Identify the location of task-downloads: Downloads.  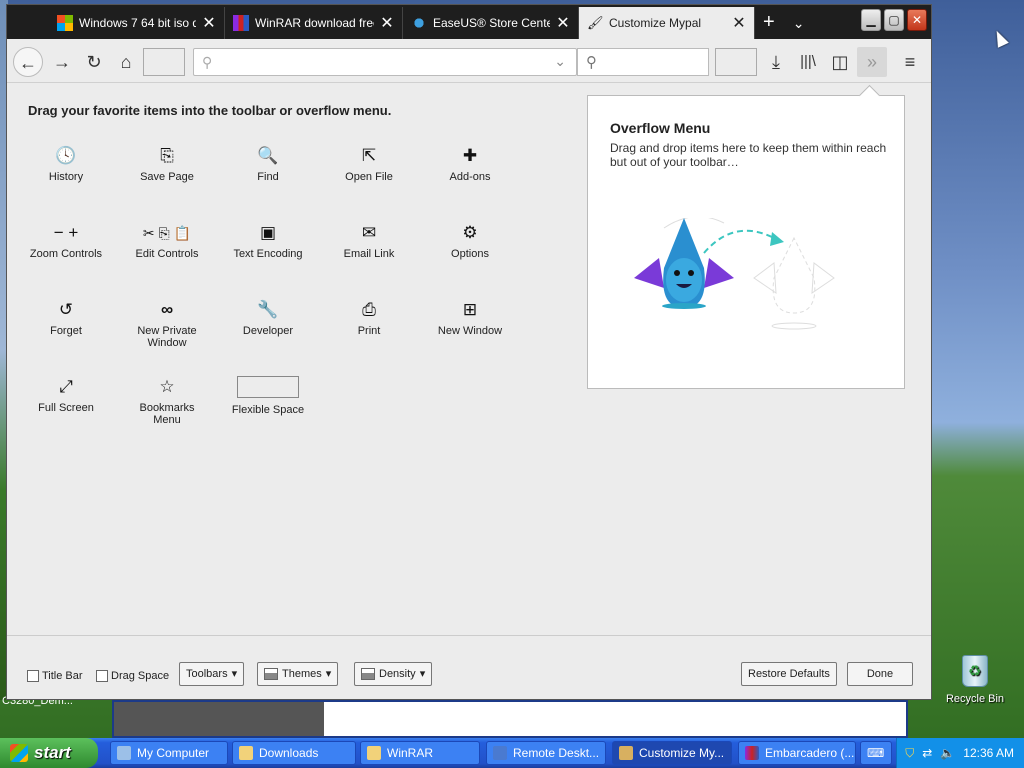
(294, 753).